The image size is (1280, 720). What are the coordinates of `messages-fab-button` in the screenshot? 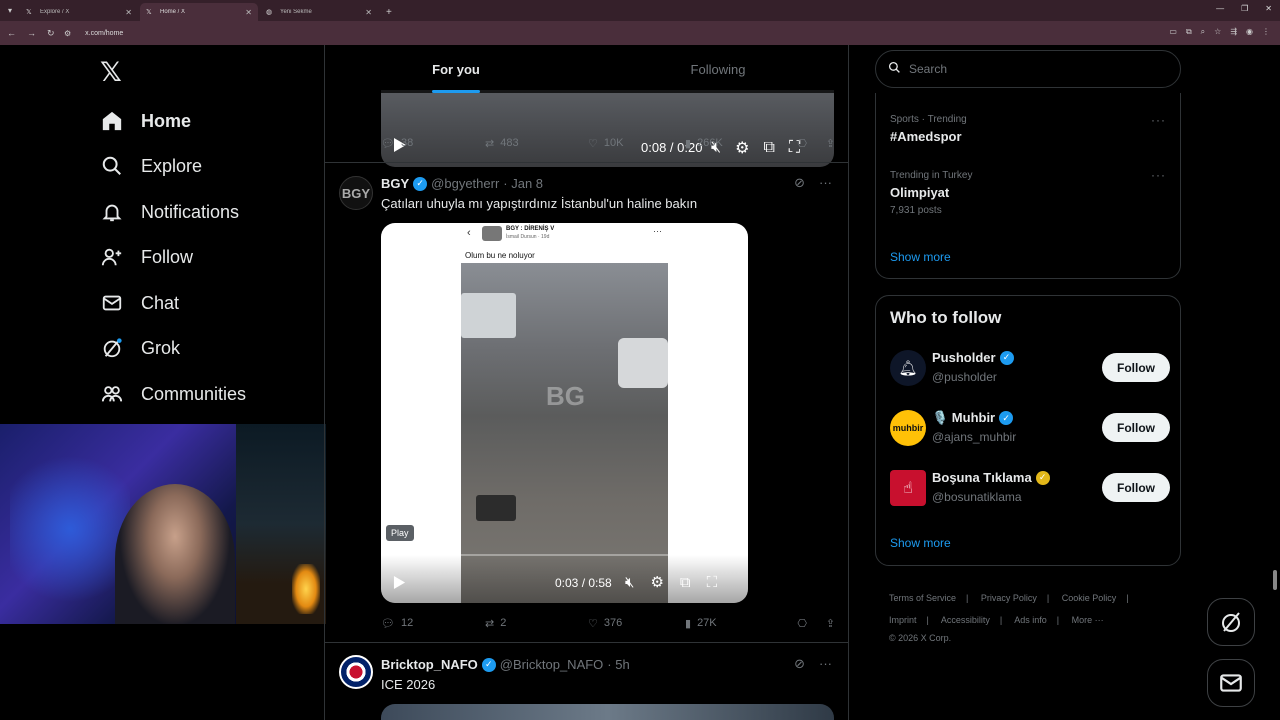 It's located at (1231, 683).